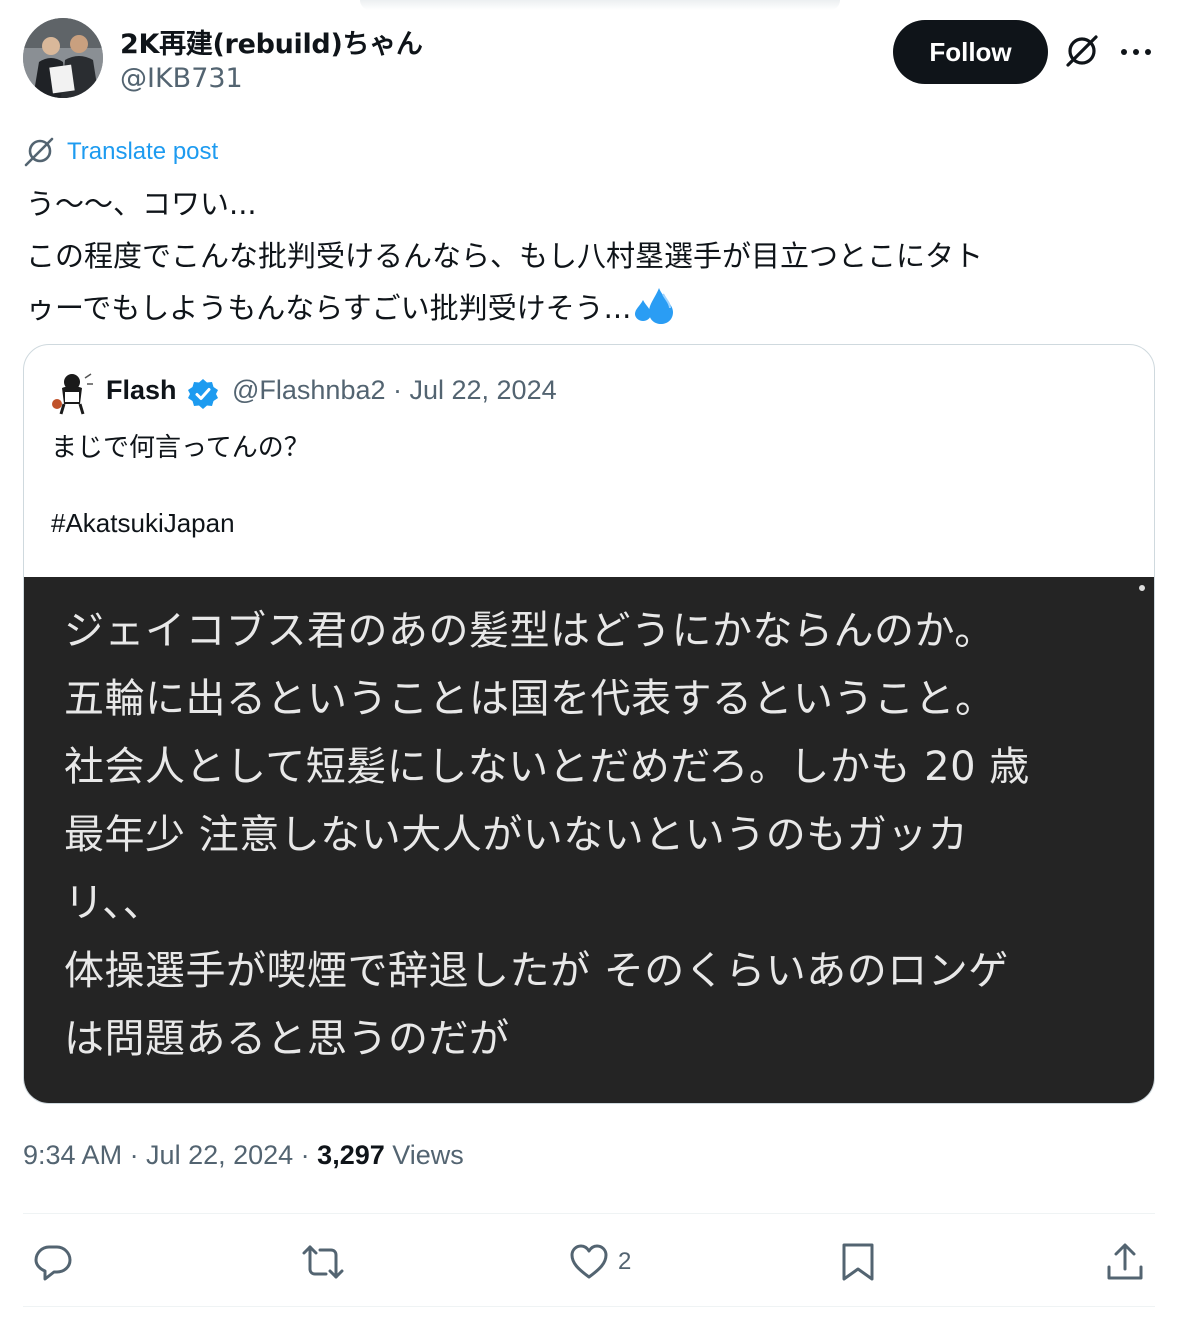 Image resolution: width=1178 pixels, height=1326 pixels. I want to click on views-label: Views, so click(424, 1155).